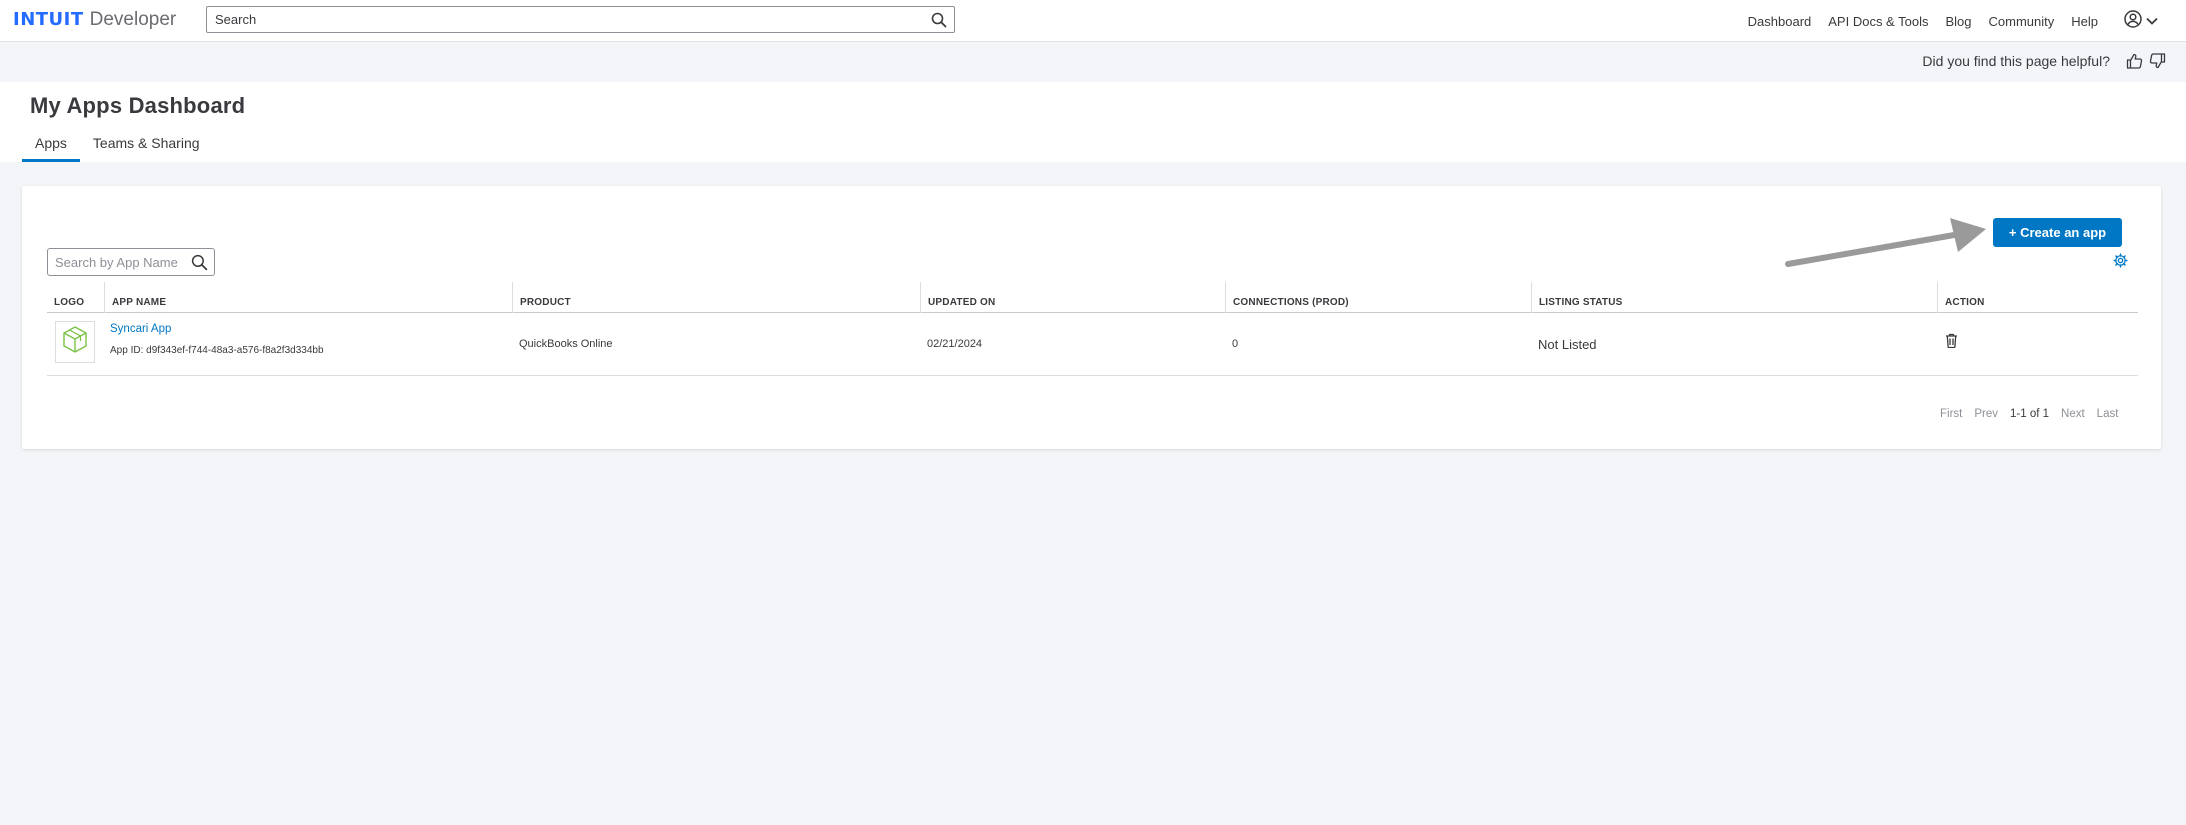  I want to click on create-app-button: + Create an app, so click(2057, 232).